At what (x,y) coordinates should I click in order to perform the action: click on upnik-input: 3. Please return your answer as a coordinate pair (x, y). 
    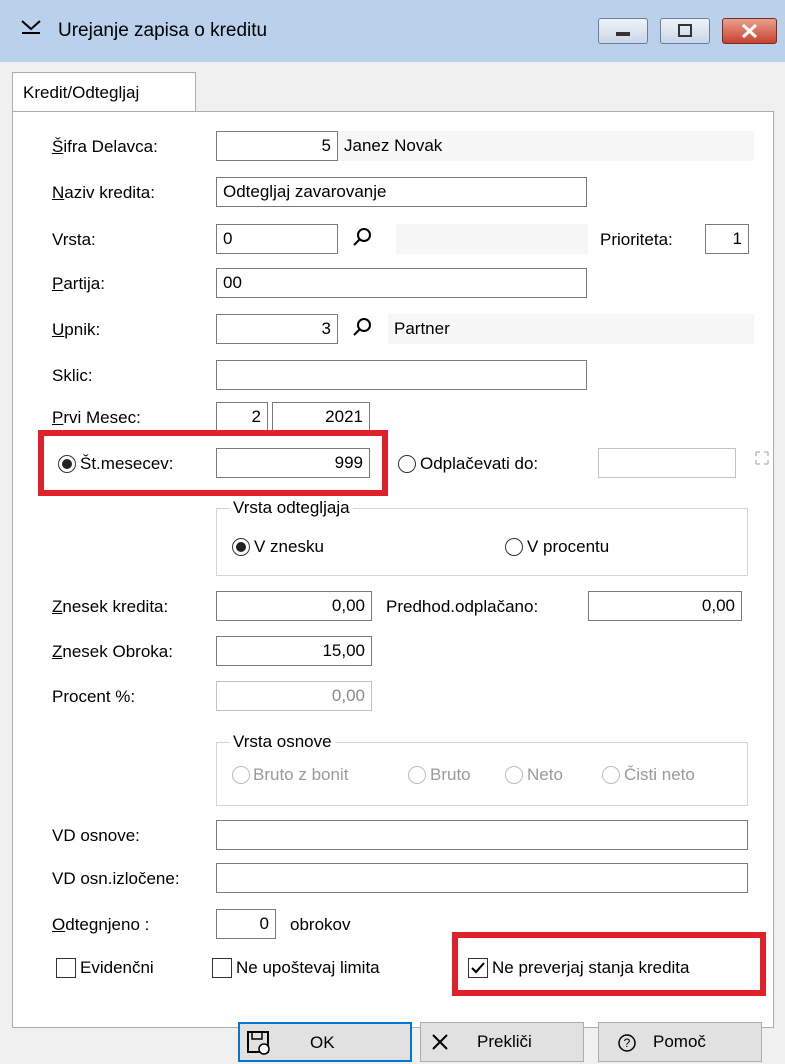
    Looking at the image, I should click on (277, 329).